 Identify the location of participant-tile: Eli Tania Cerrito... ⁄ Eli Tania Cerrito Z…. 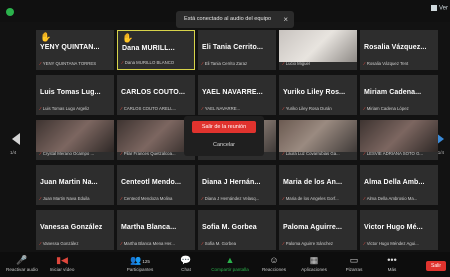
(237, 50).